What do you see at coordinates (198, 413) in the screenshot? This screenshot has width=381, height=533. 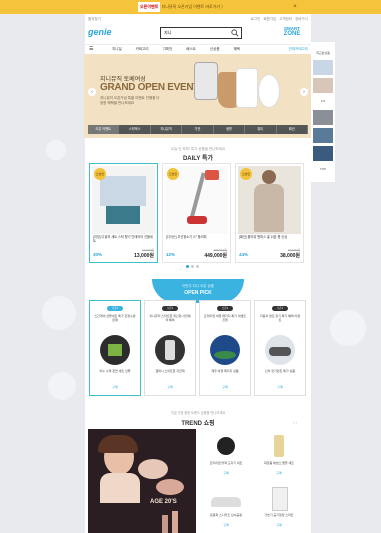 I see `trend-subtitle: 지금 가장 핫한 트렌드 상품을 만나보세요` at bounding box center [198, 413].